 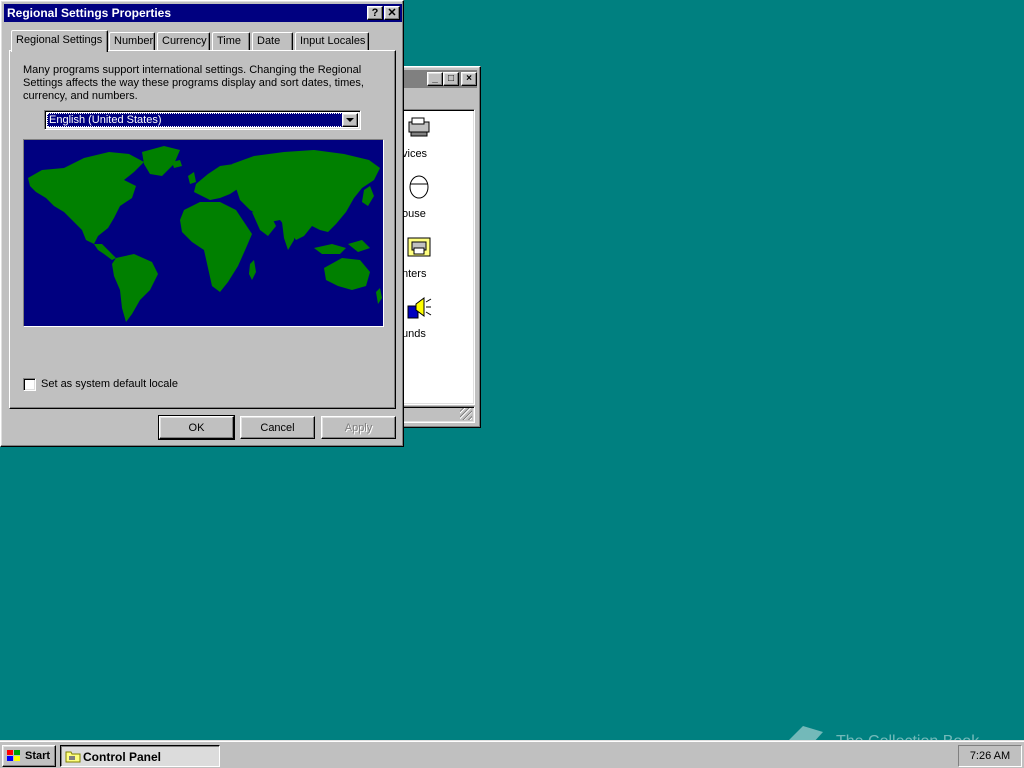 I want to click on cp-item-printers: nters, so click(x=422, y=262).